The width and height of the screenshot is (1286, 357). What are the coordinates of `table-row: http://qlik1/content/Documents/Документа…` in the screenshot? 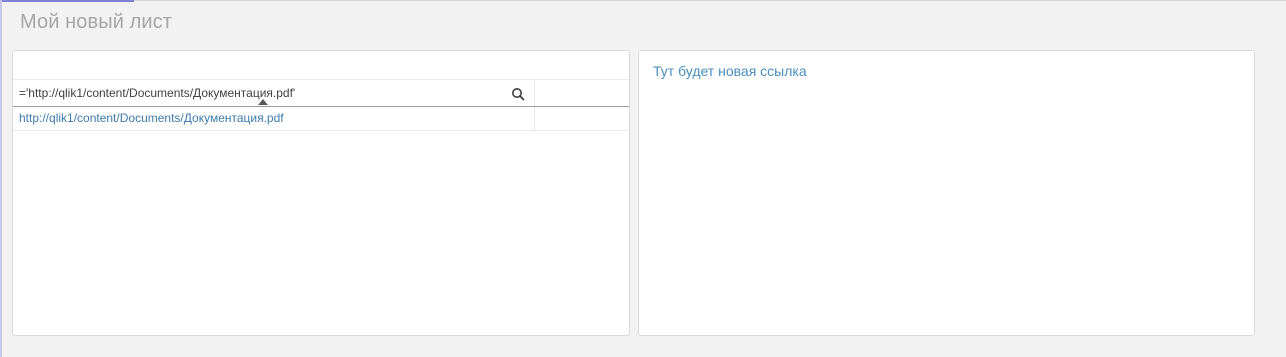 It's located at (321, 119).